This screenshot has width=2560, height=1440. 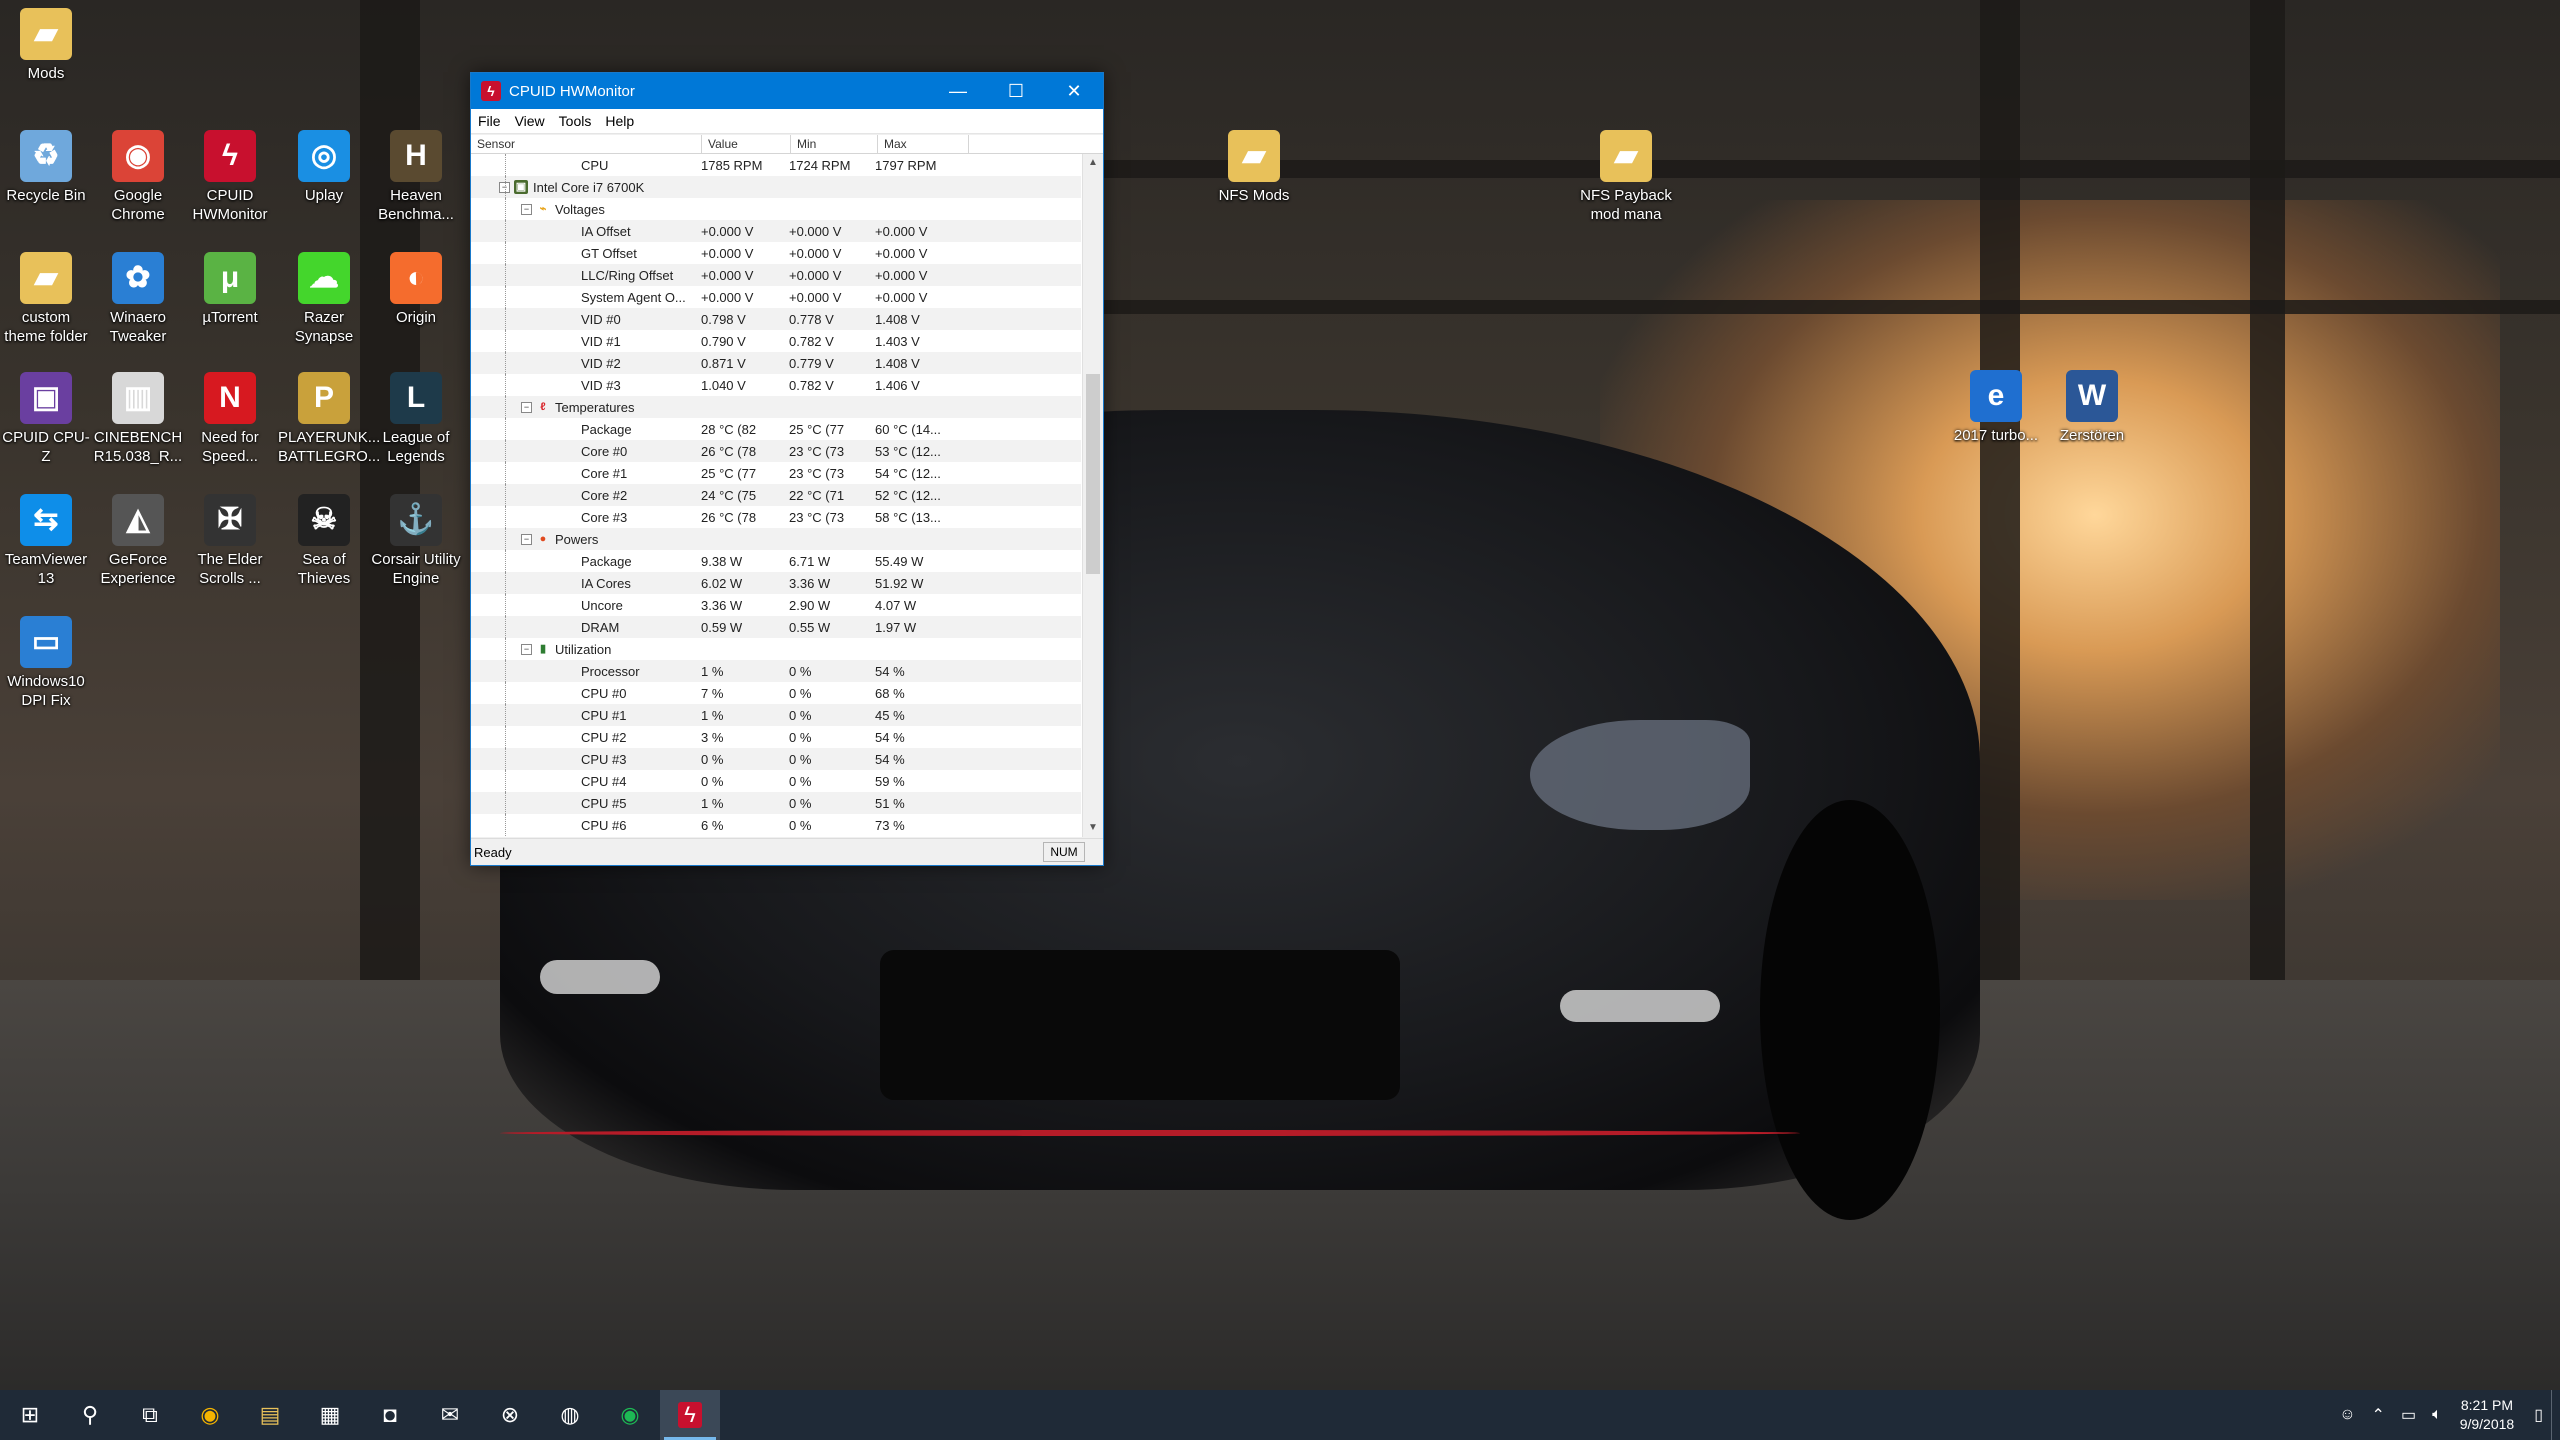 I want to click on column-header-sensor: Sensor, so click(x=586, y=144).